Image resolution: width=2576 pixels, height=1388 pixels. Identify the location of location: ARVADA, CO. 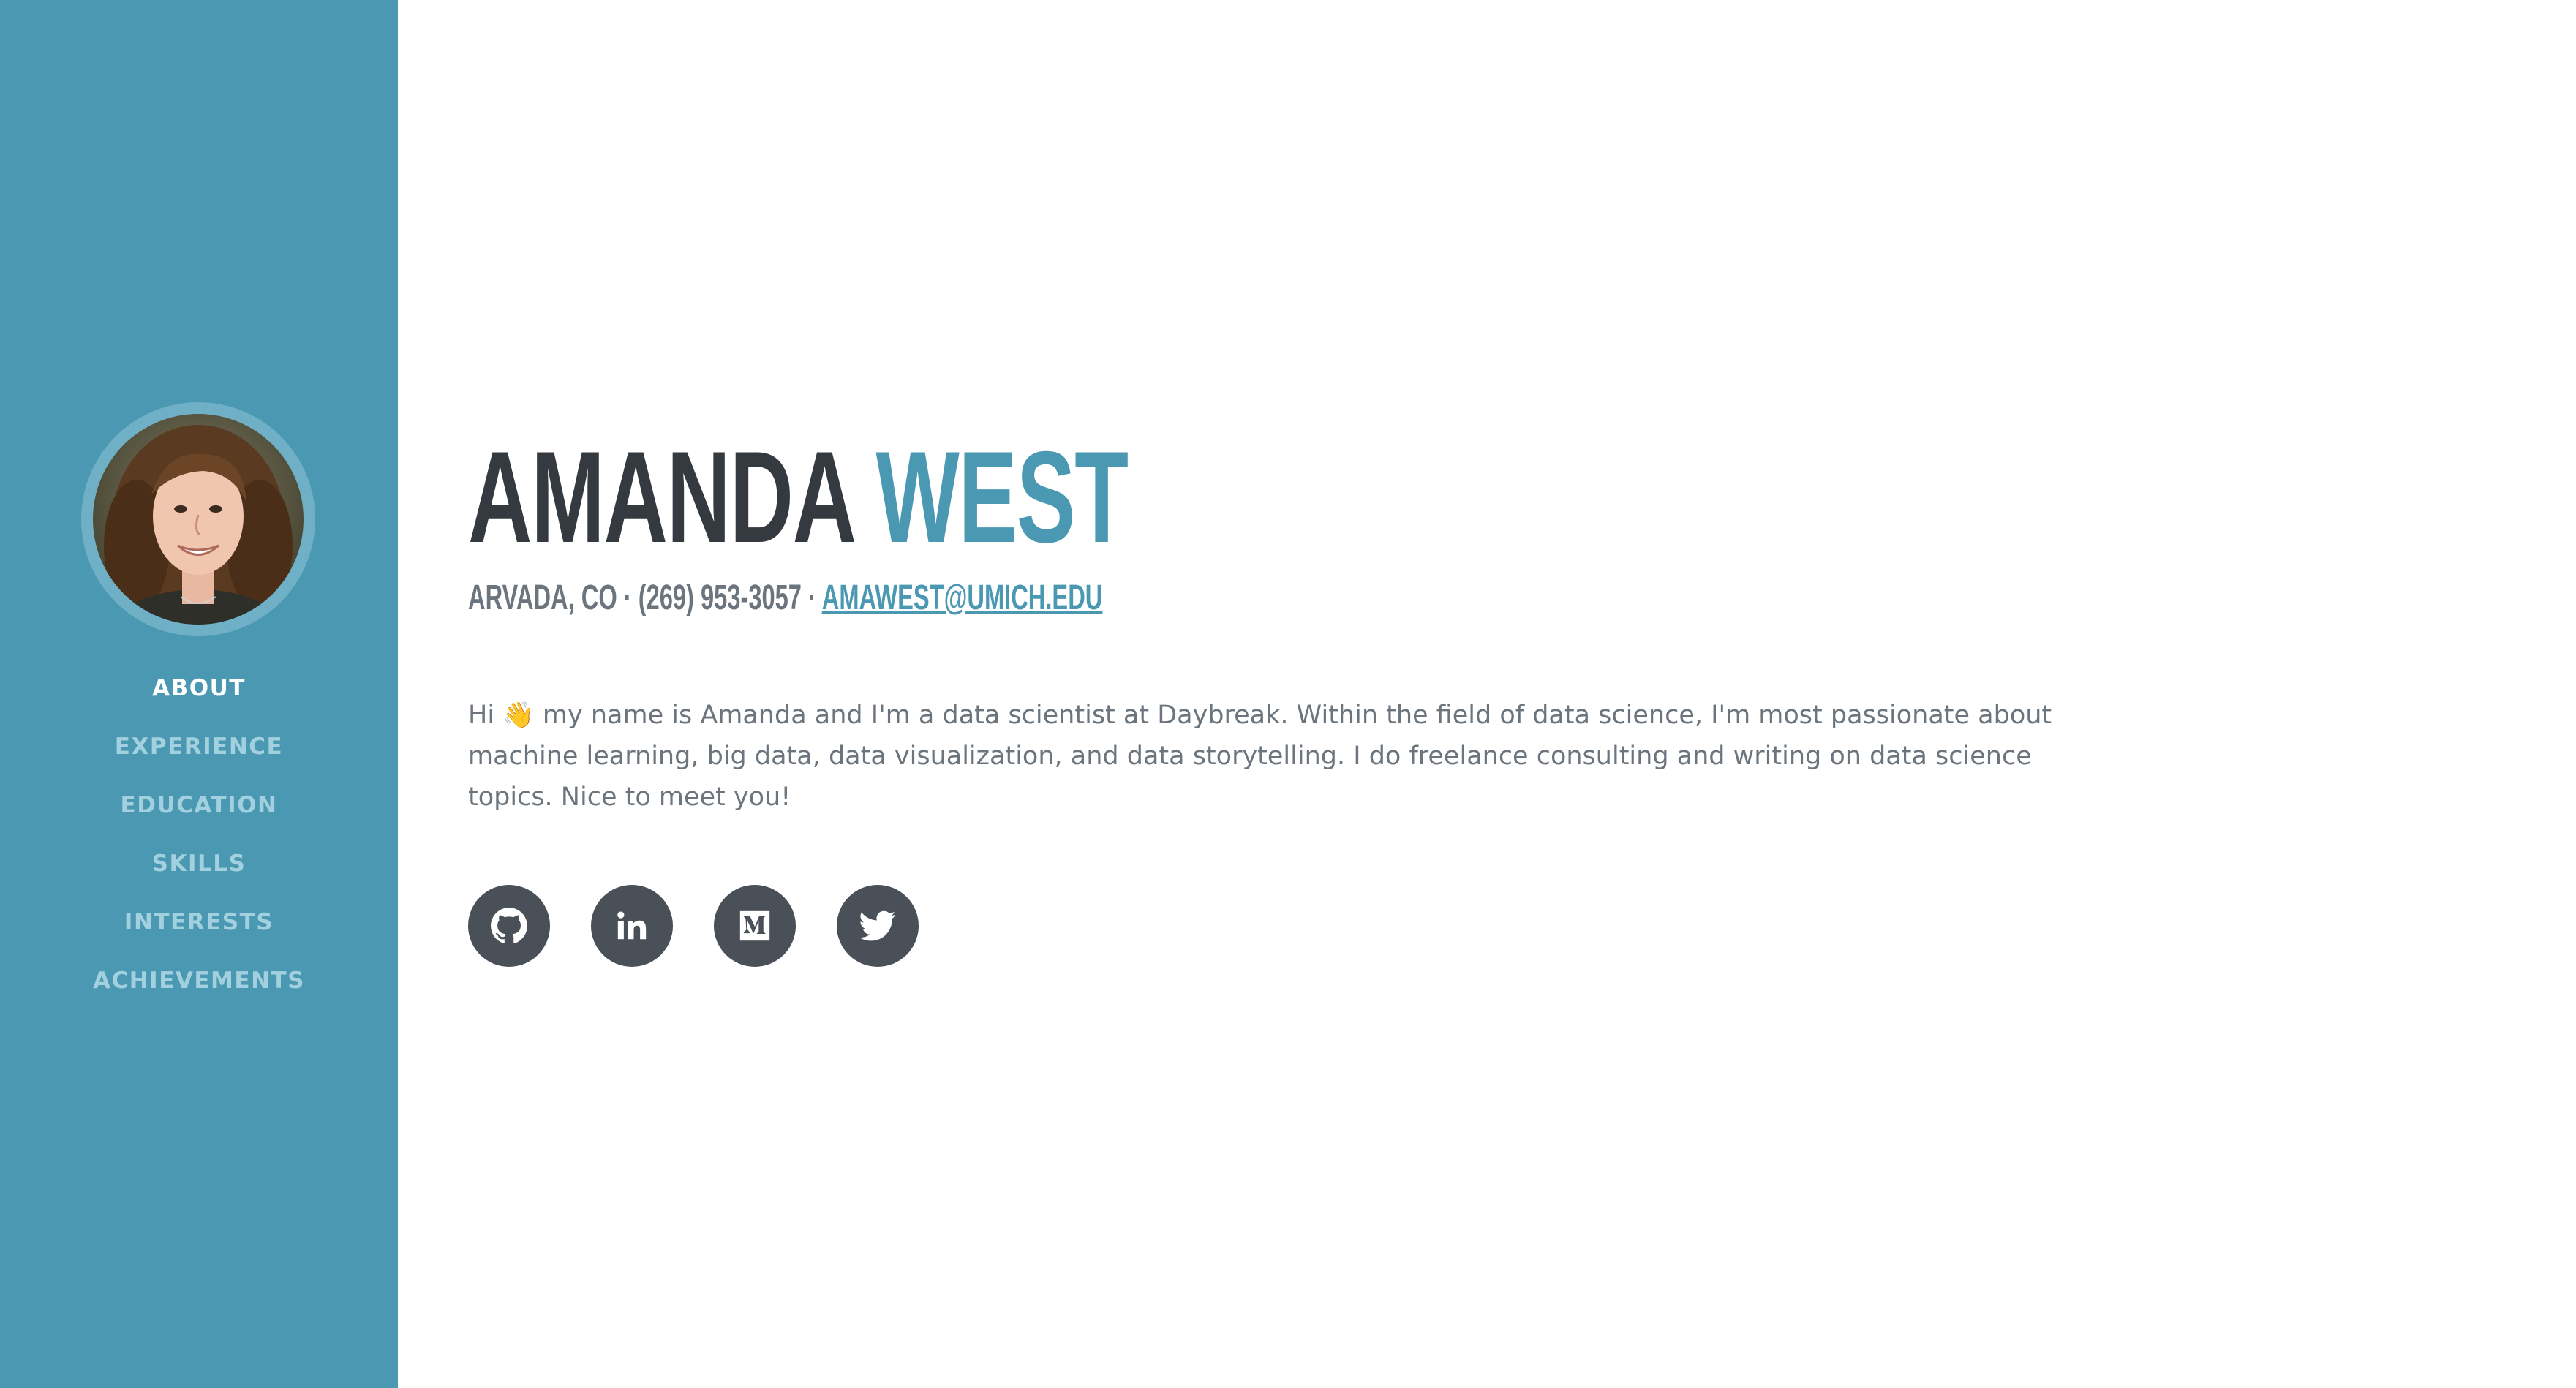
(542, 597).